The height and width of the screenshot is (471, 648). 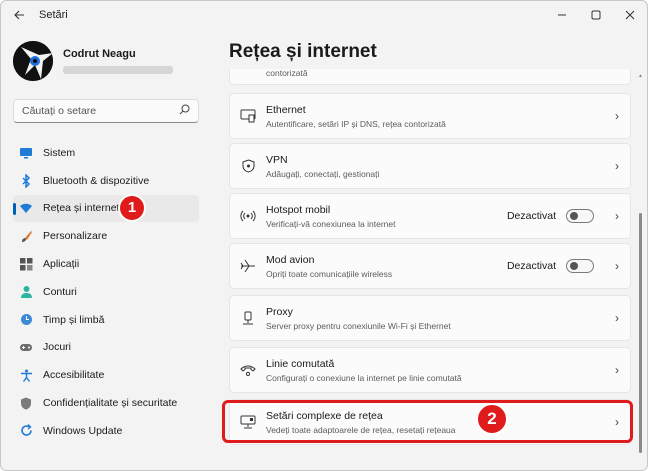 I want to click on airplane-mode-toggle, so click(x=580, y=266).